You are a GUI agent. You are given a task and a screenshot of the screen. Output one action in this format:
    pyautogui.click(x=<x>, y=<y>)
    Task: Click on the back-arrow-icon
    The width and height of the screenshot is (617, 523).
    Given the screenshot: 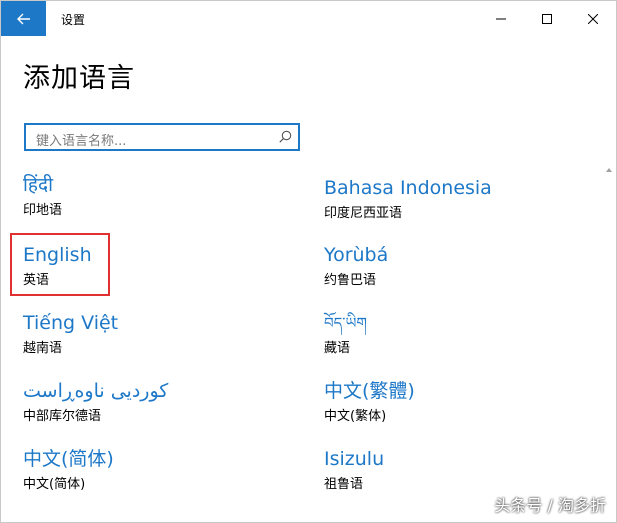 What is the action you would take?
    pyautogui.click(x=23, y=18)
    